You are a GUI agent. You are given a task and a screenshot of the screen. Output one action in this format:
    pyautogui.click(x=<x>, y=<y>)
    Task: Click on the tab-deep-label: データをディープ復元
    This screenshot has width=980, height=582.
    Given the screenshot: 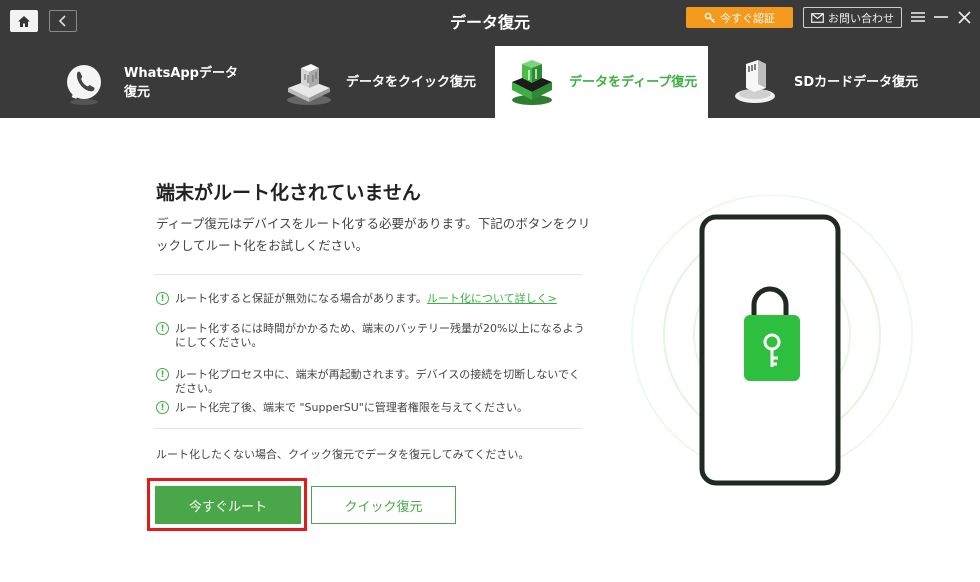 What is the action you would take?
    pyautogui.click(x=633, y=82)
    